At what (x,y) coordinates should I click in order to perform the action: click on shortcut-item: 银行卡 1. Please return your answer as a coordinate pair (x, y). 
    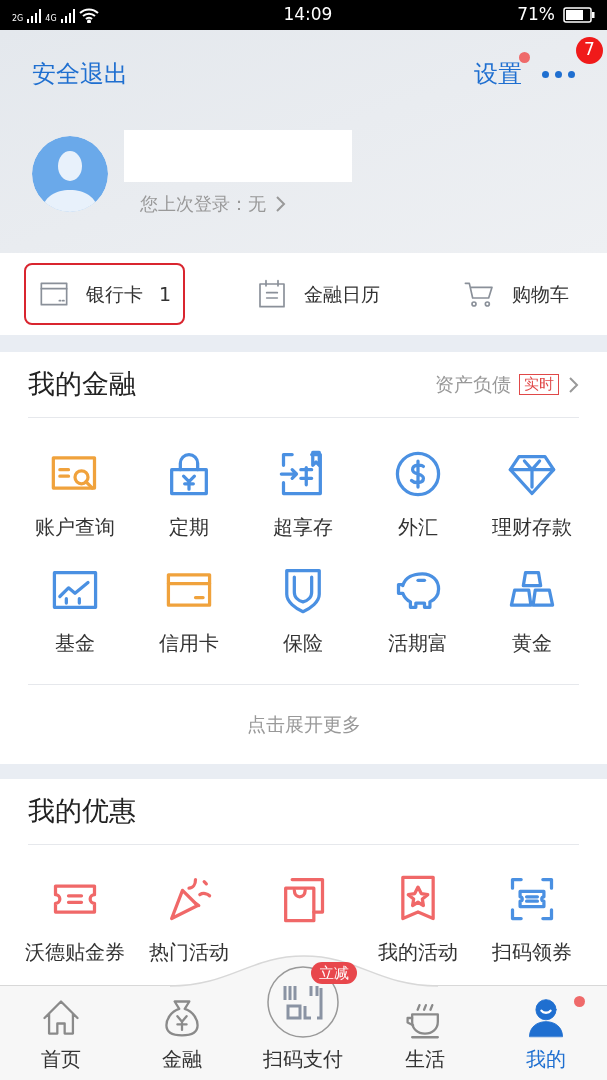
    Looking at the image, I should click on (105, 294).